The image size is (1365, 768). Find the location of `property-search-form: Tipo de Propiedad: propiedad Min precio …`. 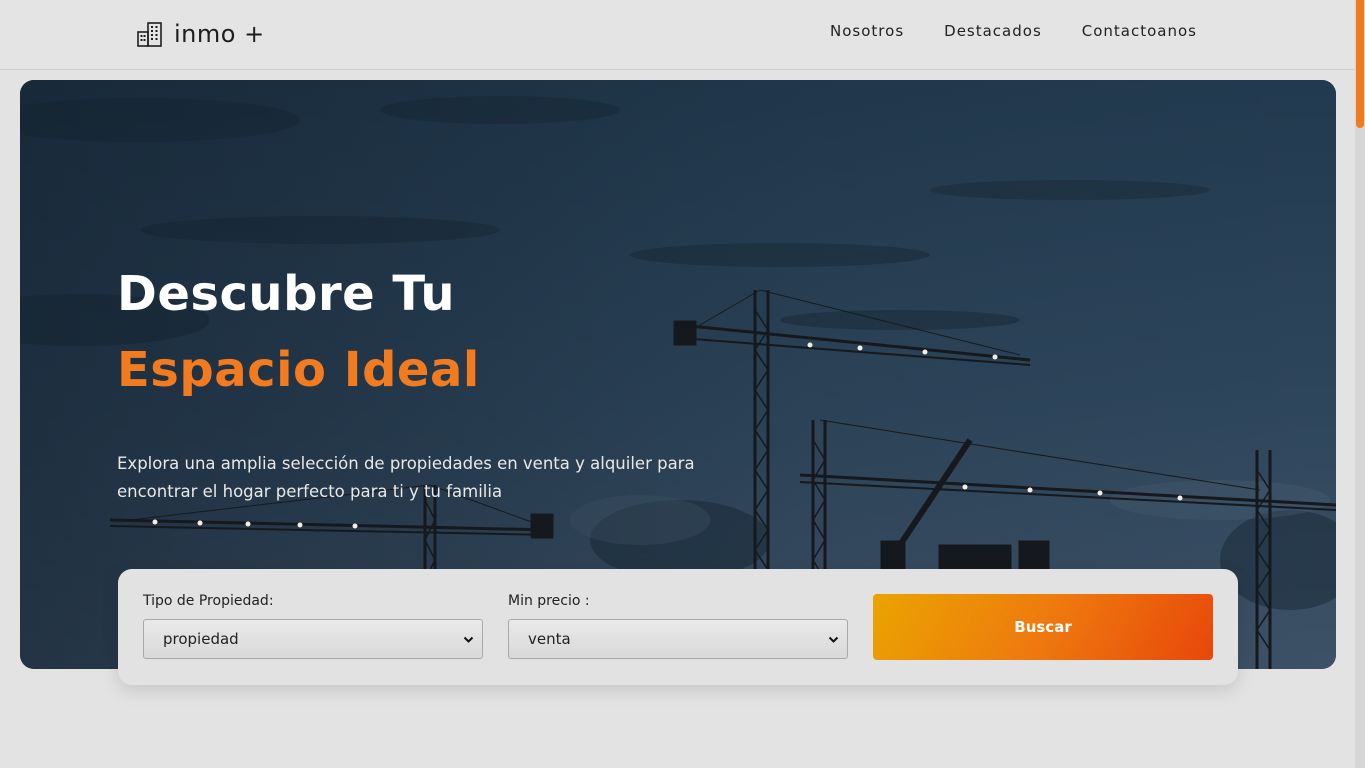

property-search-form: Tipo de Propiedad: propiedad Min precio … is located at coordinates (678, 627).